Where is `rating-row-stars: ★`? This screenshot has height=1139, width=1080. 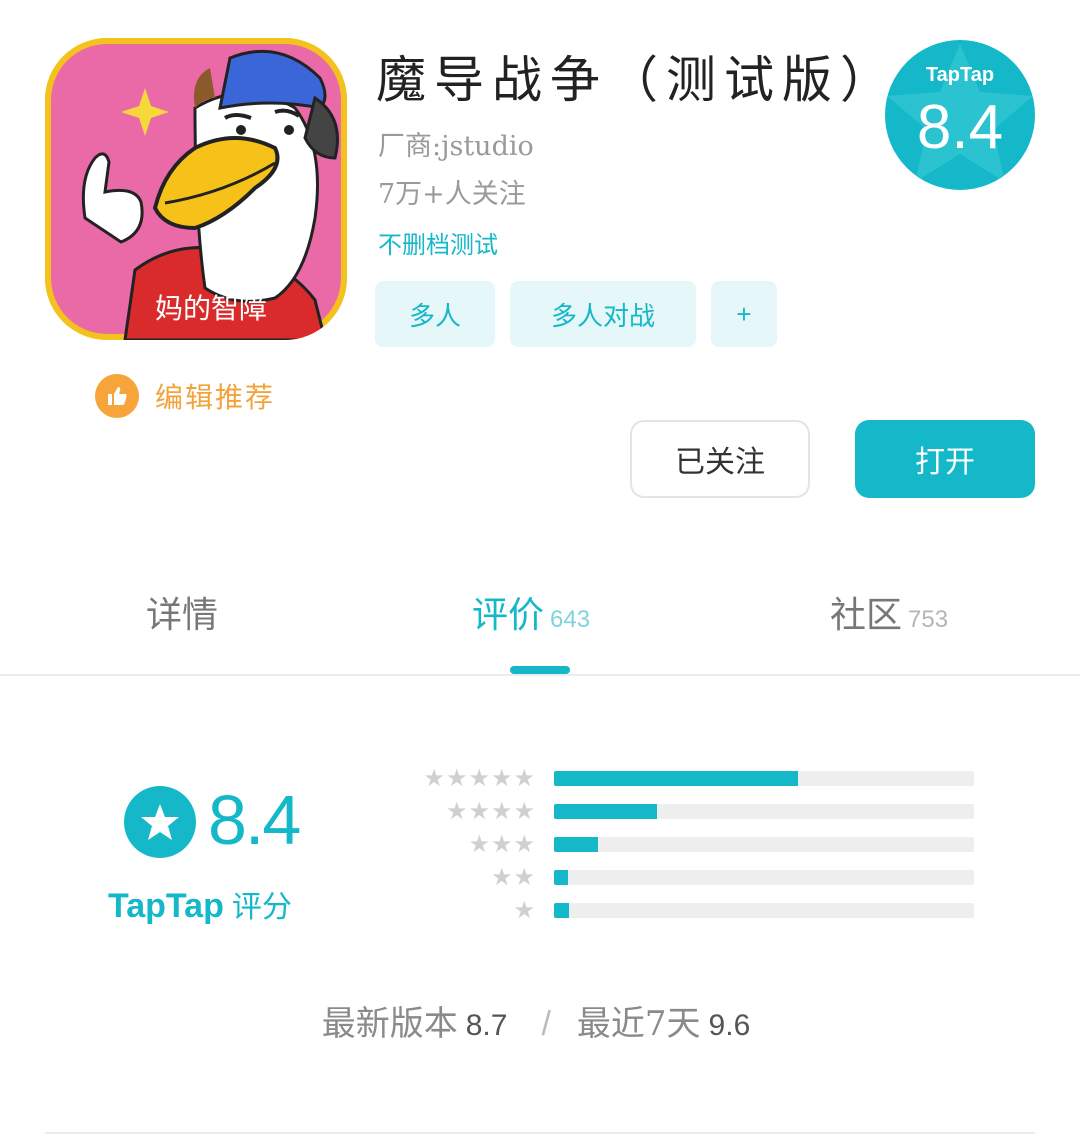
rating-row-stars: ★ is located at coordinates (524, 910).